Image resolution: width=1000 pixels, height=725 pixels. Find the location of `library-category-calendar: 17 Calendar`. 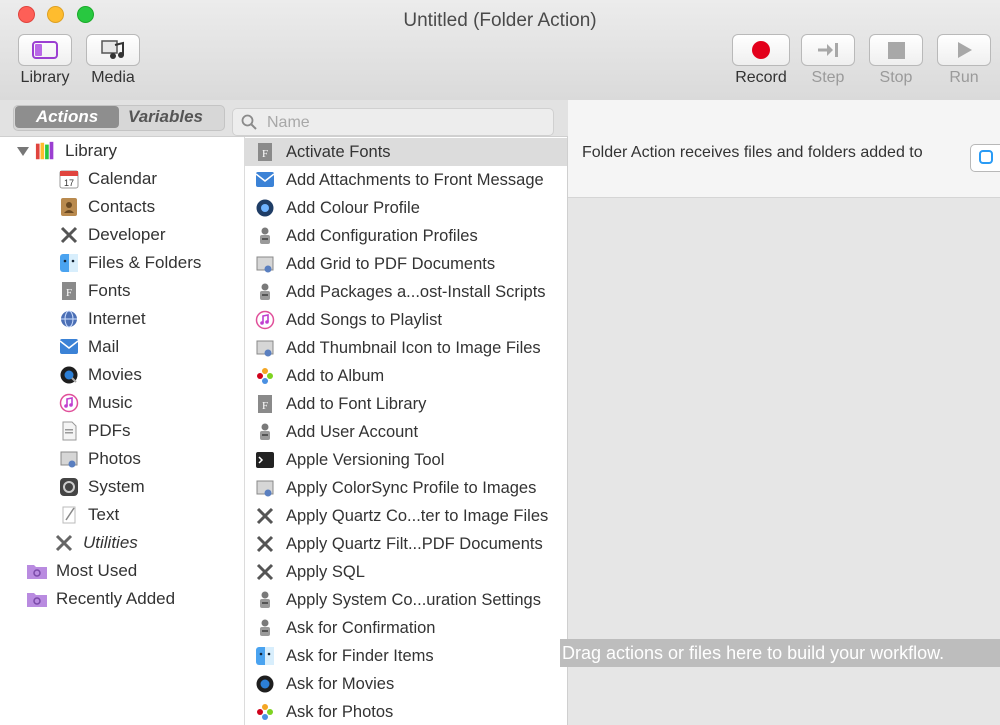

library-category-calendar: 17 Calendar is located at coordinates (122, 179).